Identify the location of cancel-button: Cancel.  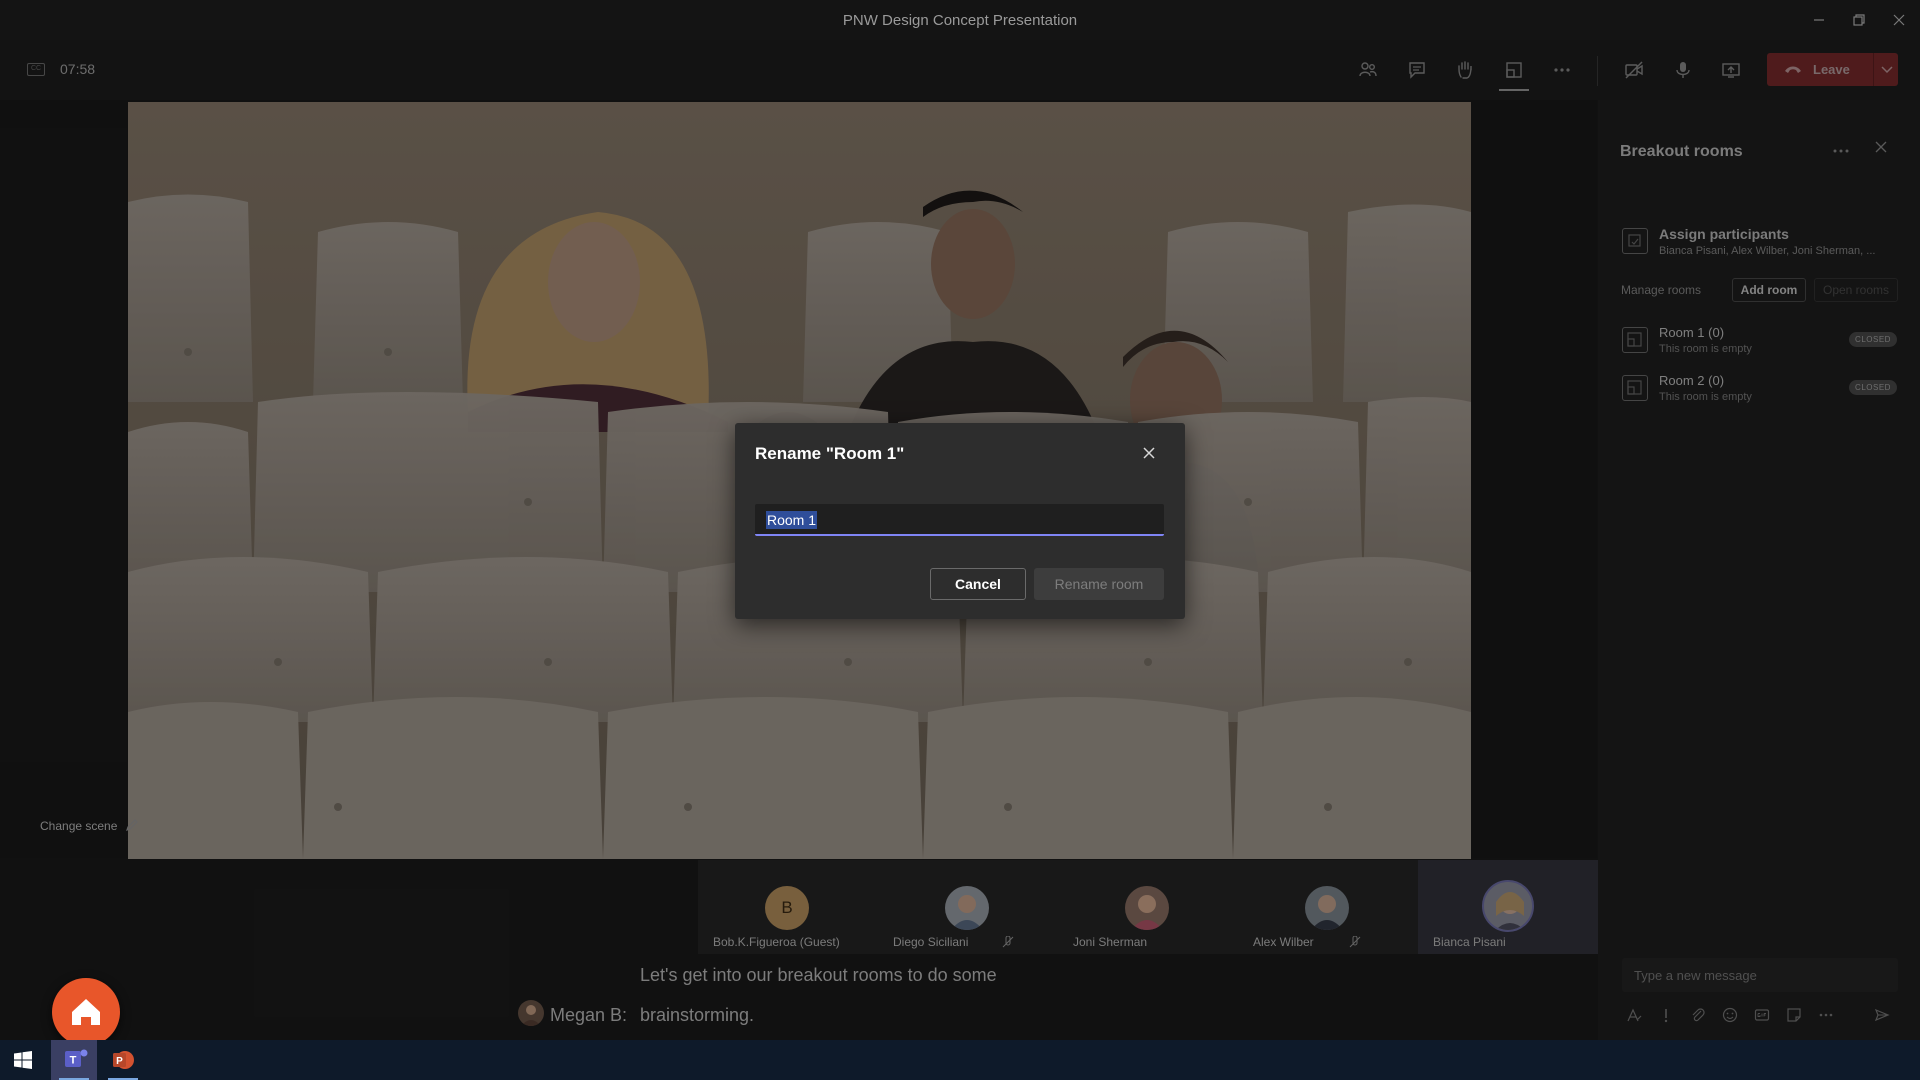
(978, 584).